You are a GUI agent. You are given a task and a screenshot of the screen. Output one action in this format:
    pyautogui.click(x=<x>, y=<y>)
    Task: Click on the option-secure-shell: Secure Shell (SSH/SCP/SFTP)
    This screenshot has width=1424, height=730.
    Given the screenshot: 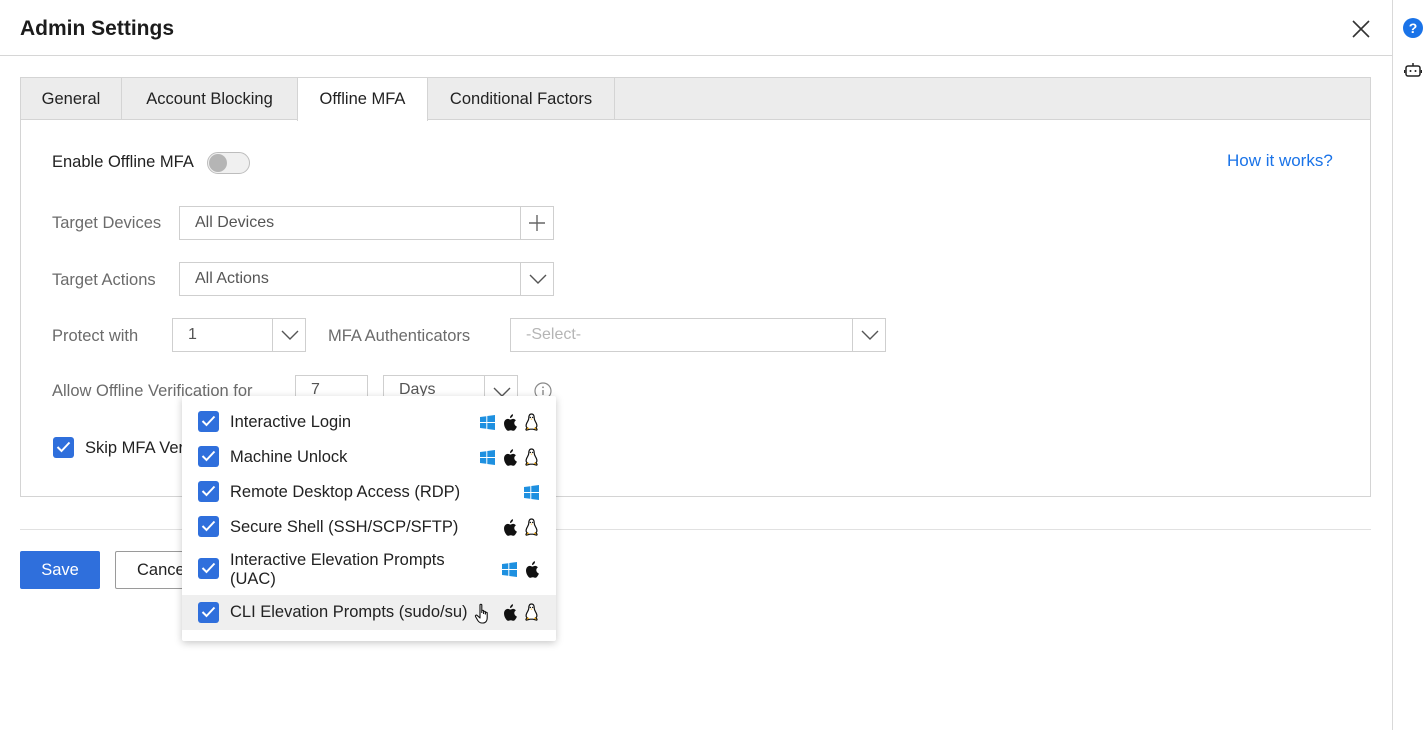 What is the action you would take?
    pyautogui.click(x=369, y=527)
    